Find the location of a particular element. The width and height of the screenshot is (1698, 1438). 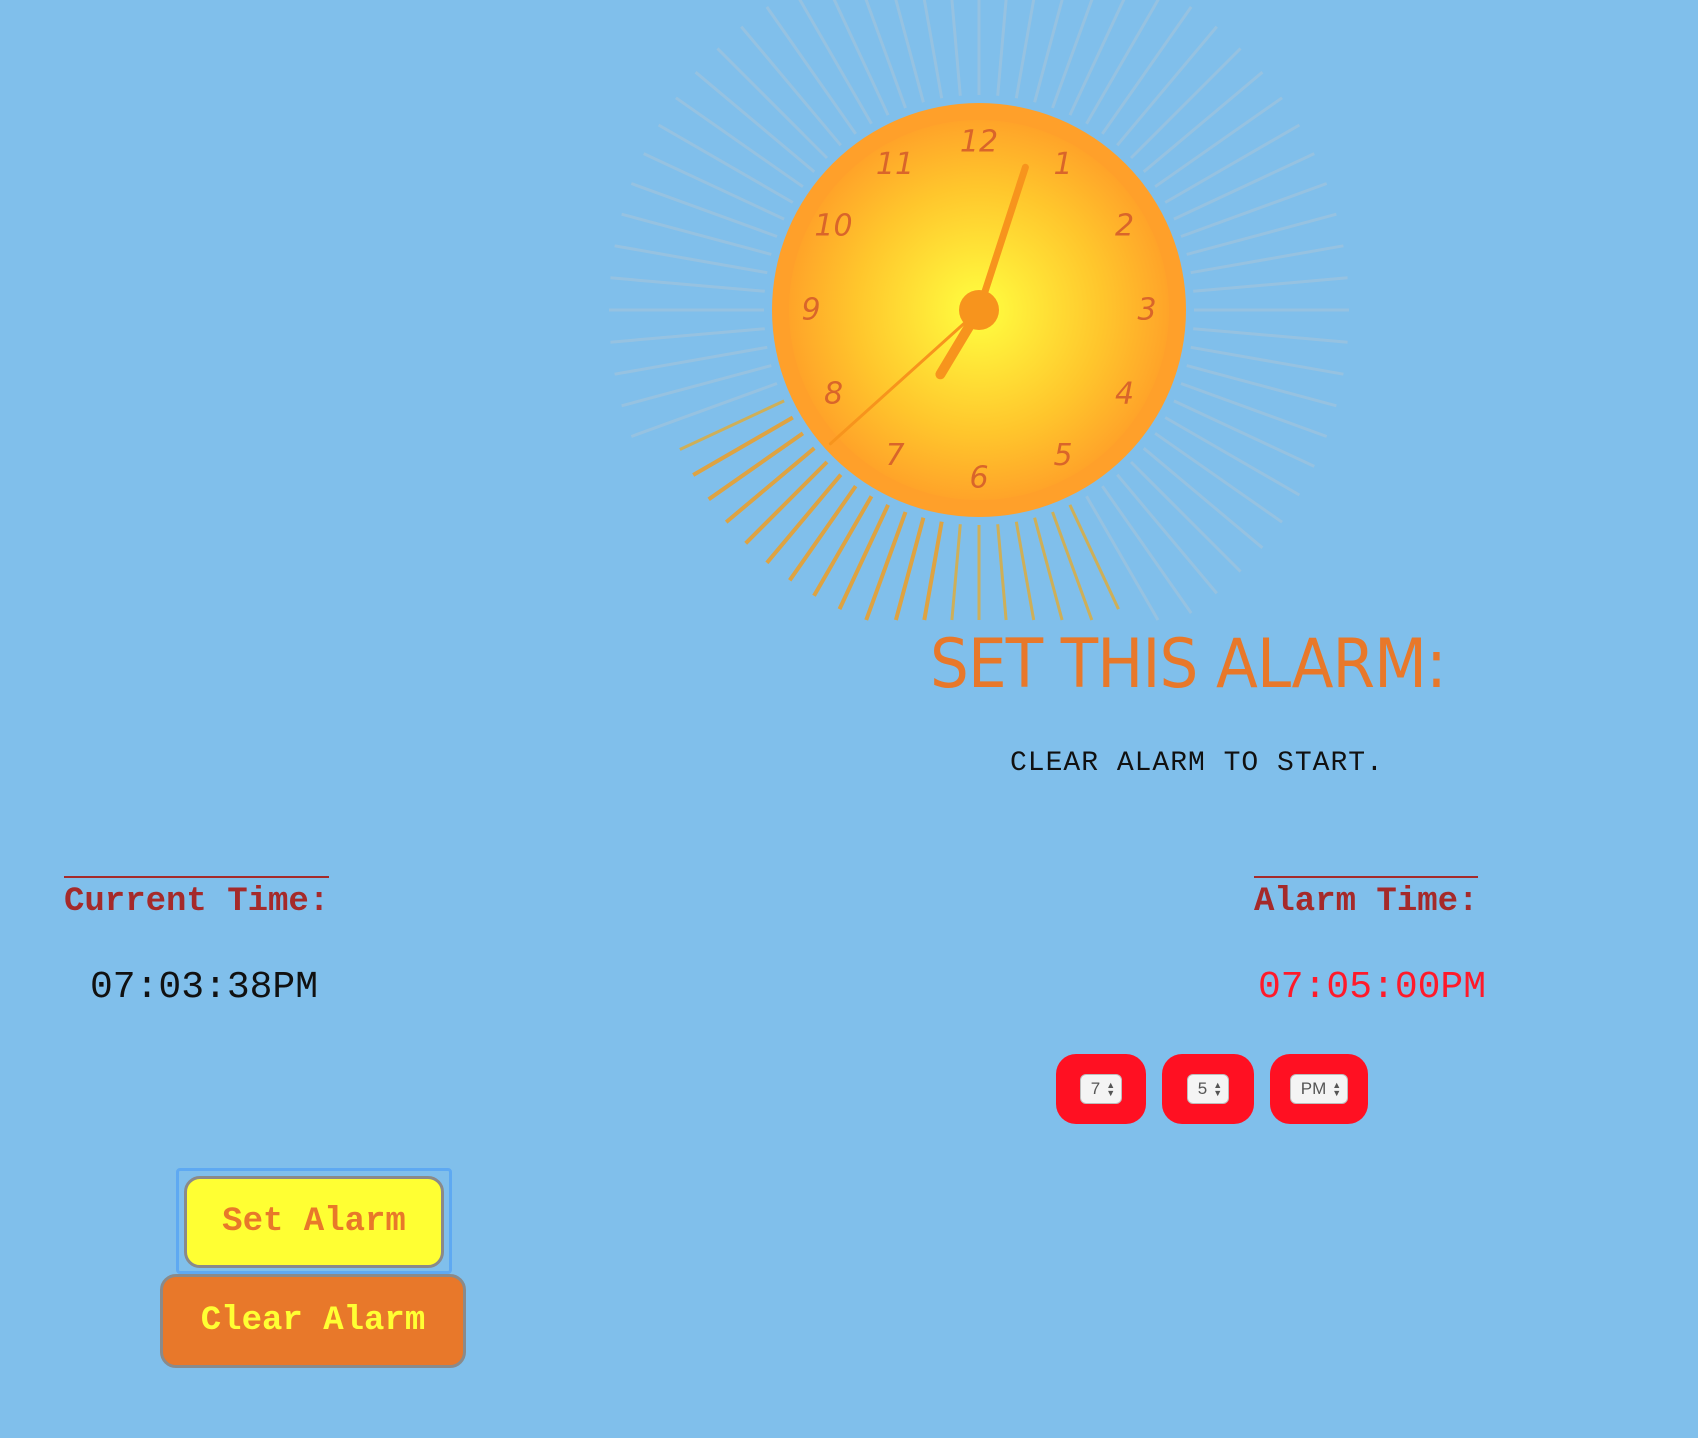

alarm-time-heading: Alarm Time: is located at coordinates (1366, 899).